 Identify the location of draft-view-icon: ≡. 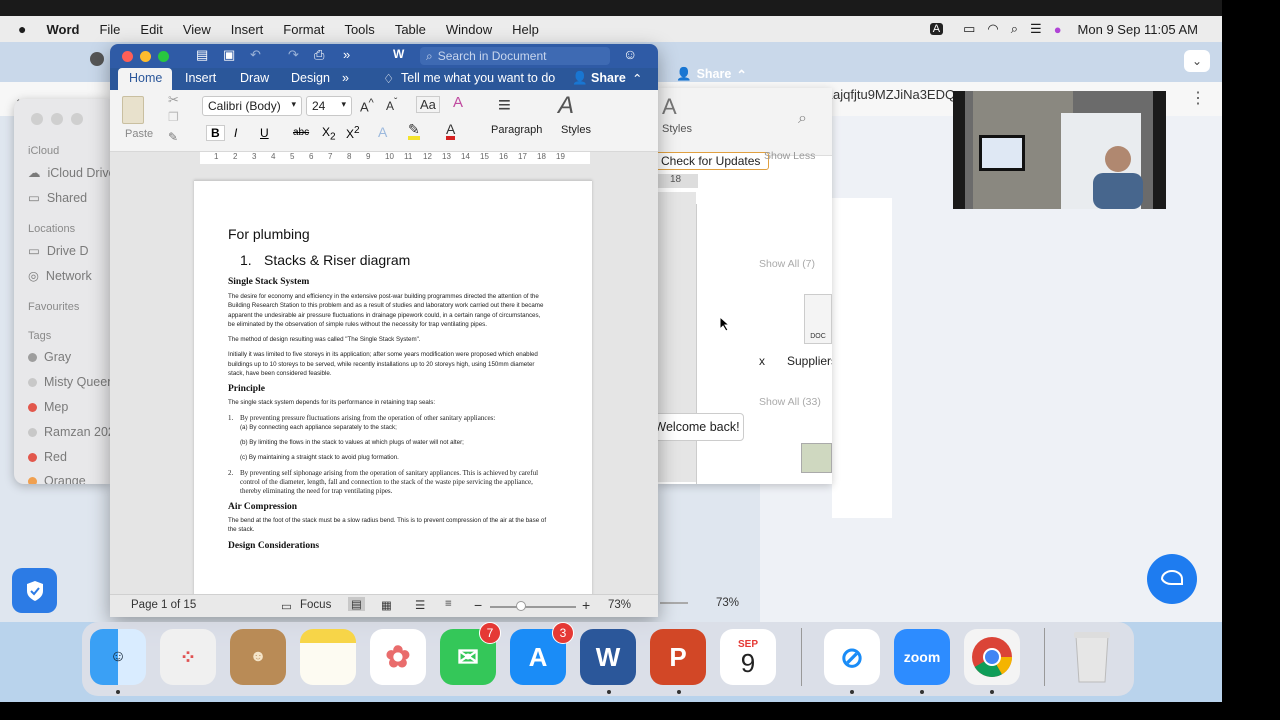
(448, 604).